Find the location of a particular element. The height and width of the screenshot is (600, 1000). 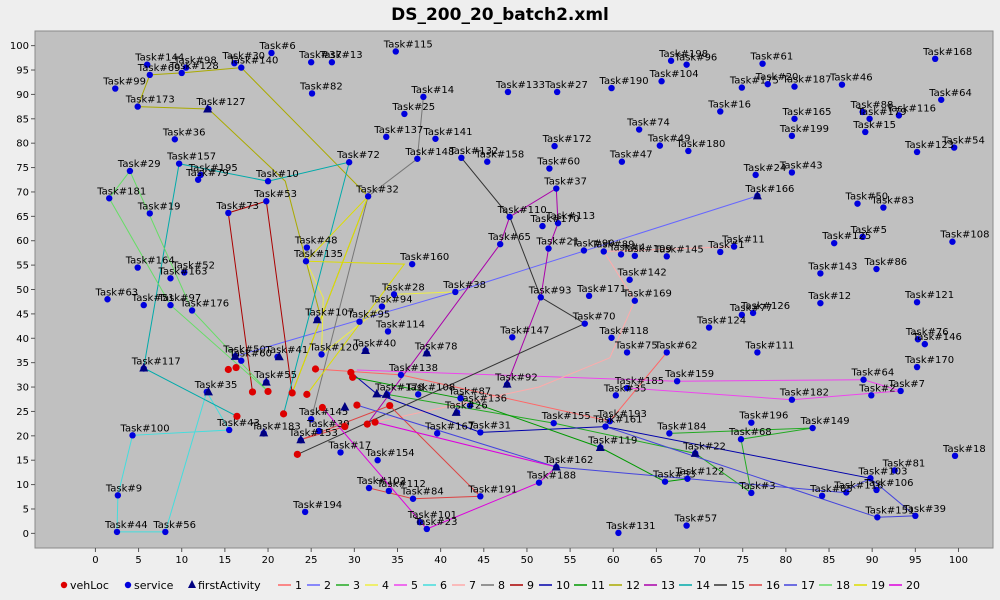

task-label: Task#111 is located at coordinates (769, 345).